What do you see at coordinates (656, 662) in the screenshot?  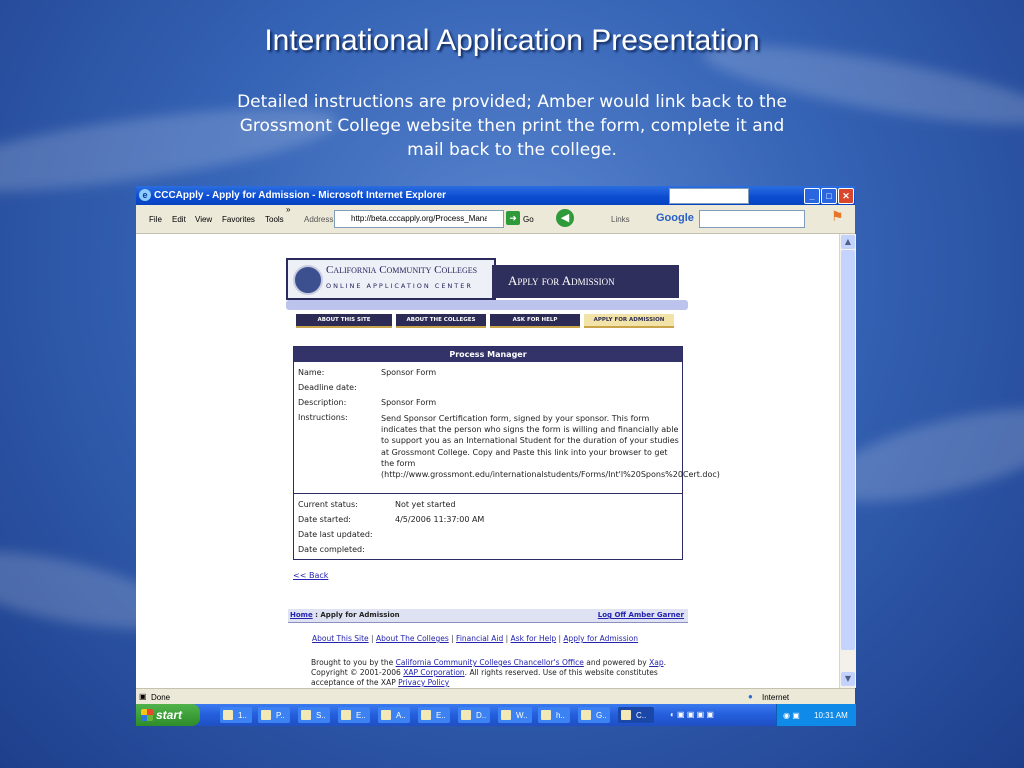 I see `xap-link: Xap` at bounding box center [656, 662].